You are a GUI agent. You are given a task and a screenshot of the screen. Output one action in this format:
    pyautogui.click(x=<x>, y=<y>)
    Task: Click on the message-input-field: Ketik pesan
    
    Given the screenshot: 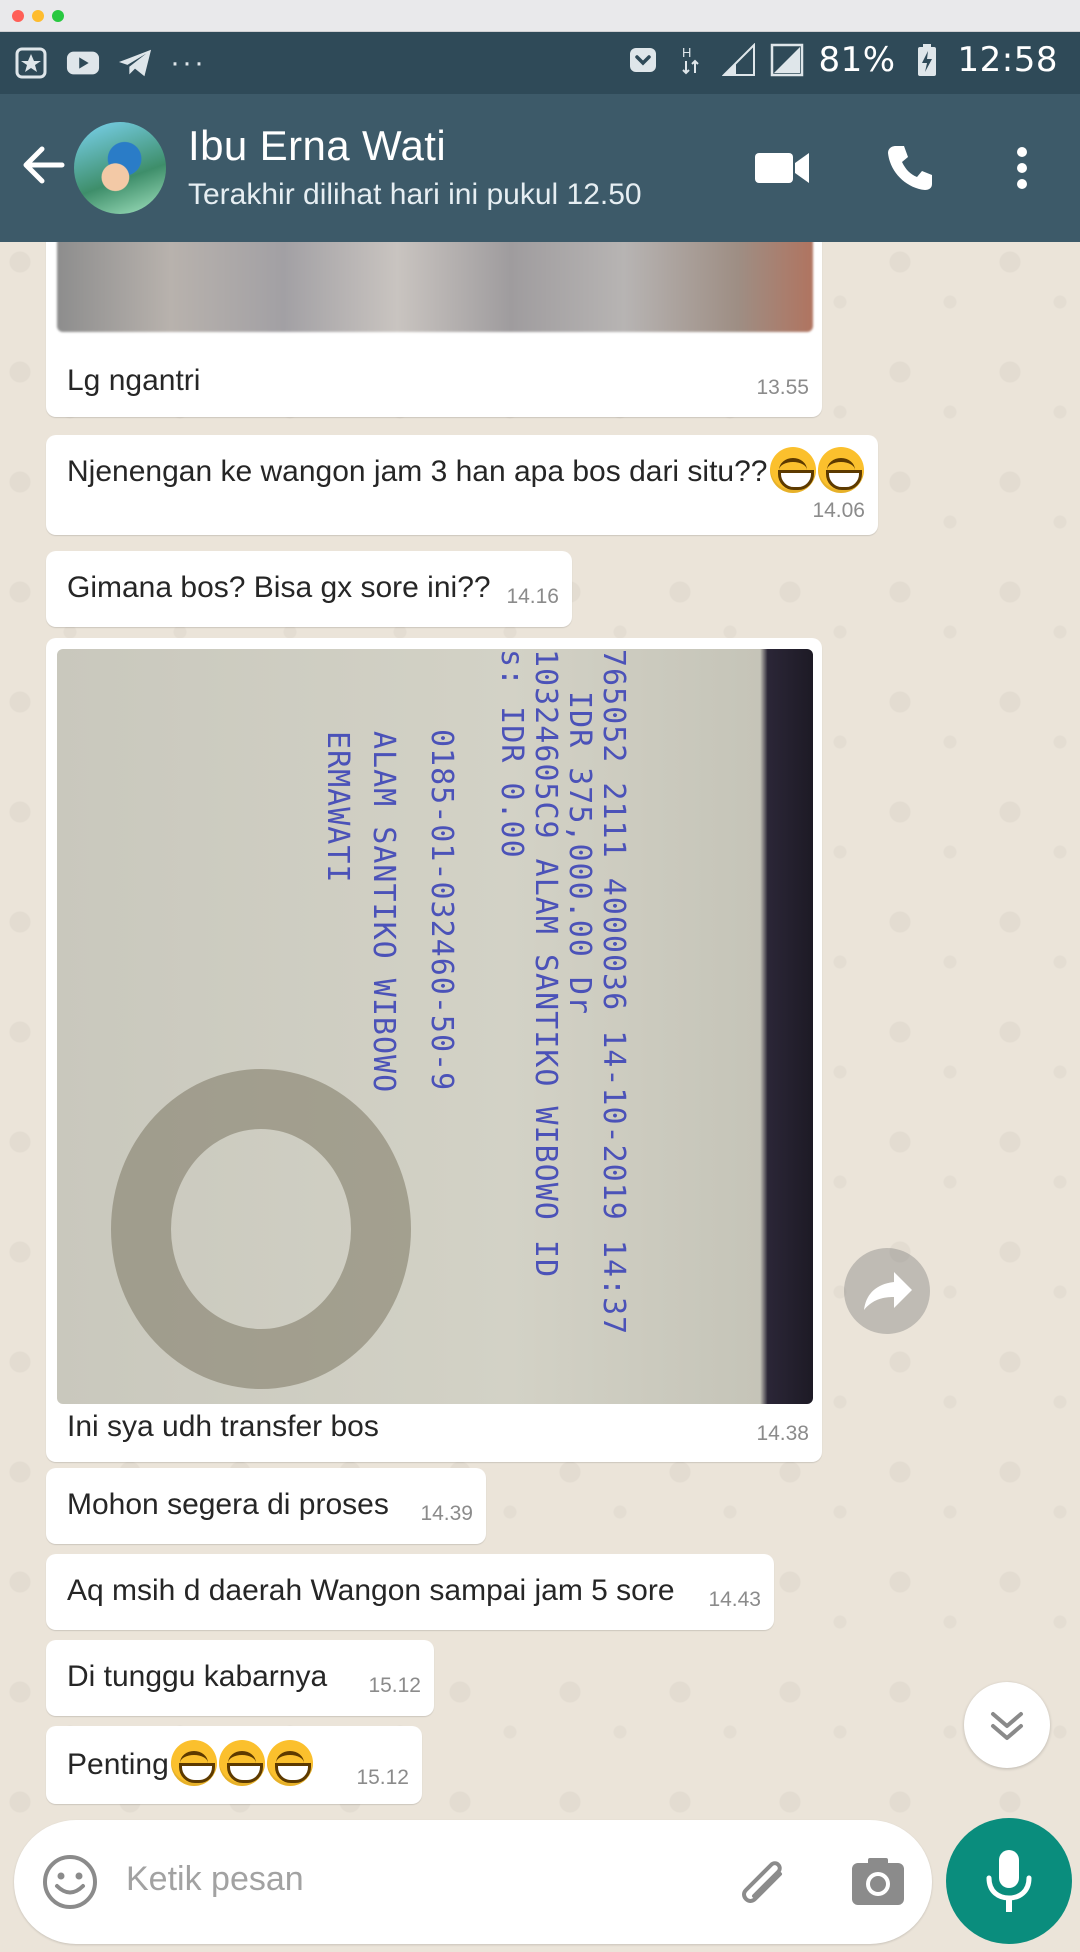 What is the action you would take?
    pyautogui.click(x=473, y=1882)
    